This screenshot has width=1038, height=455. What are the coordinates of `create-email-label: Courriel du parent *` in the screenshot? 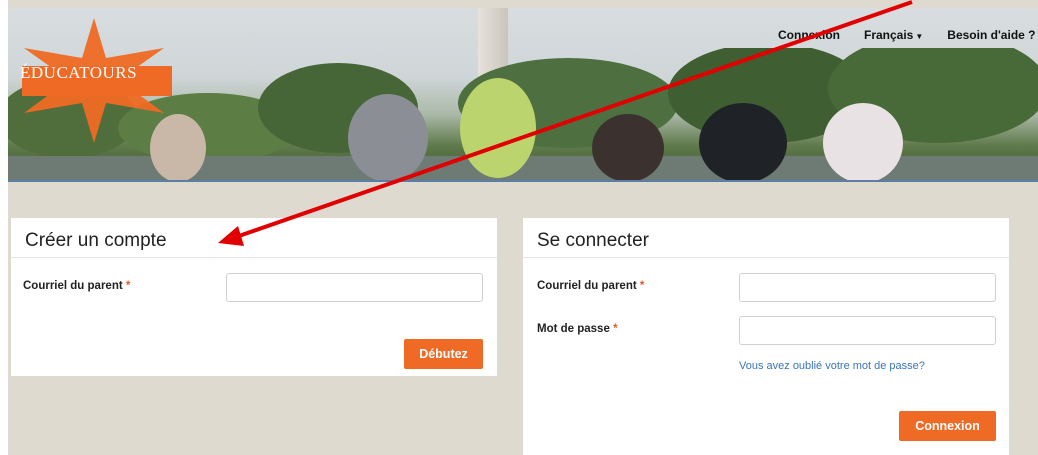 It's located at (76, 286).